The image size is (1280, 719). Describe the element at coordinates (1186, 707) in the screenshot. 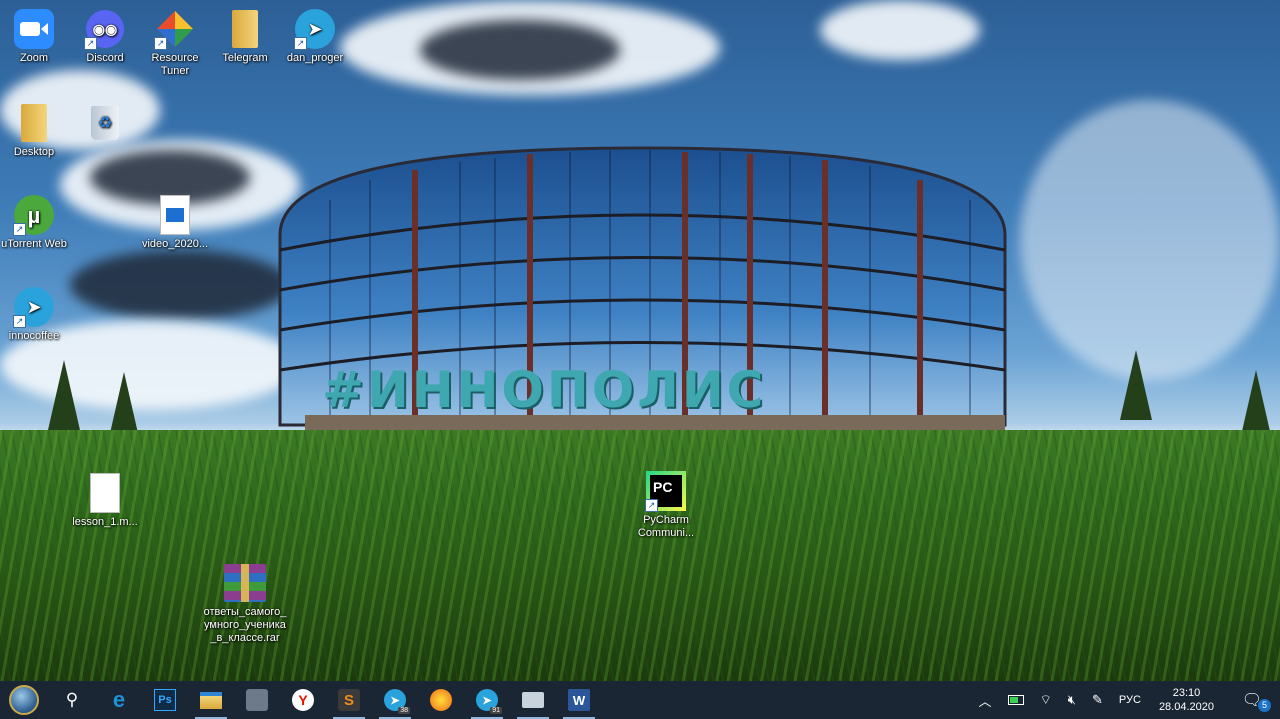

I see `clock-date: 28.04.2020` at that location.